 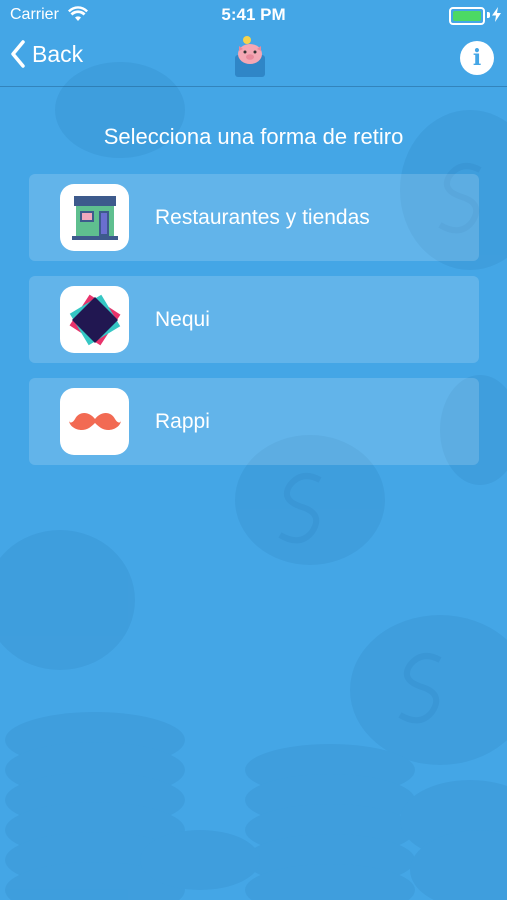 I want to click on battery-level-fill, so click(x=467, y=16).